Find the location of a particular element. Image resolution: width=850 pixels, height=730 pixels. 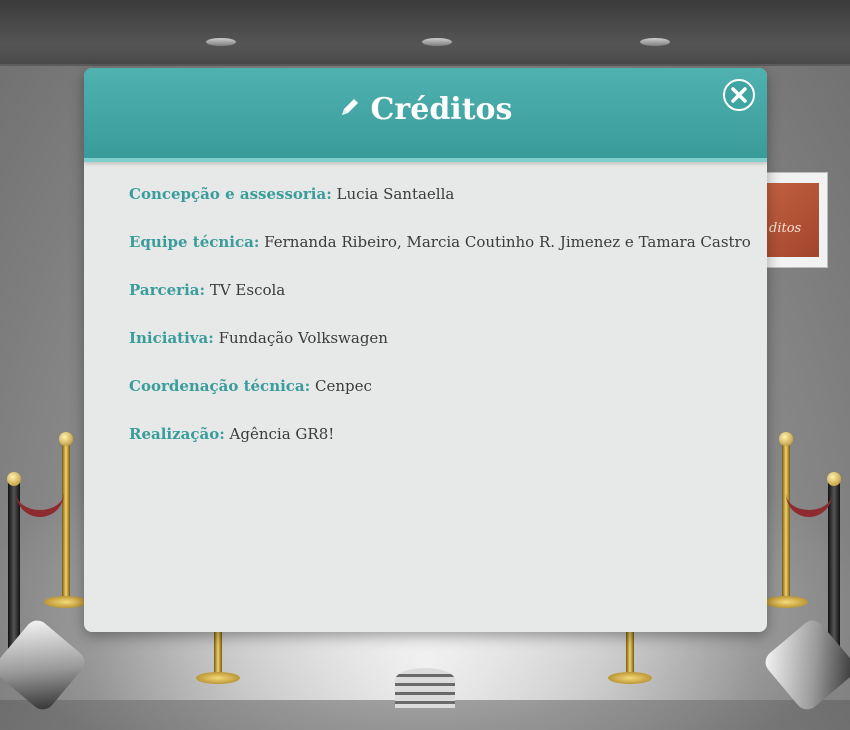

close-button is located at coordinates (739, 95).